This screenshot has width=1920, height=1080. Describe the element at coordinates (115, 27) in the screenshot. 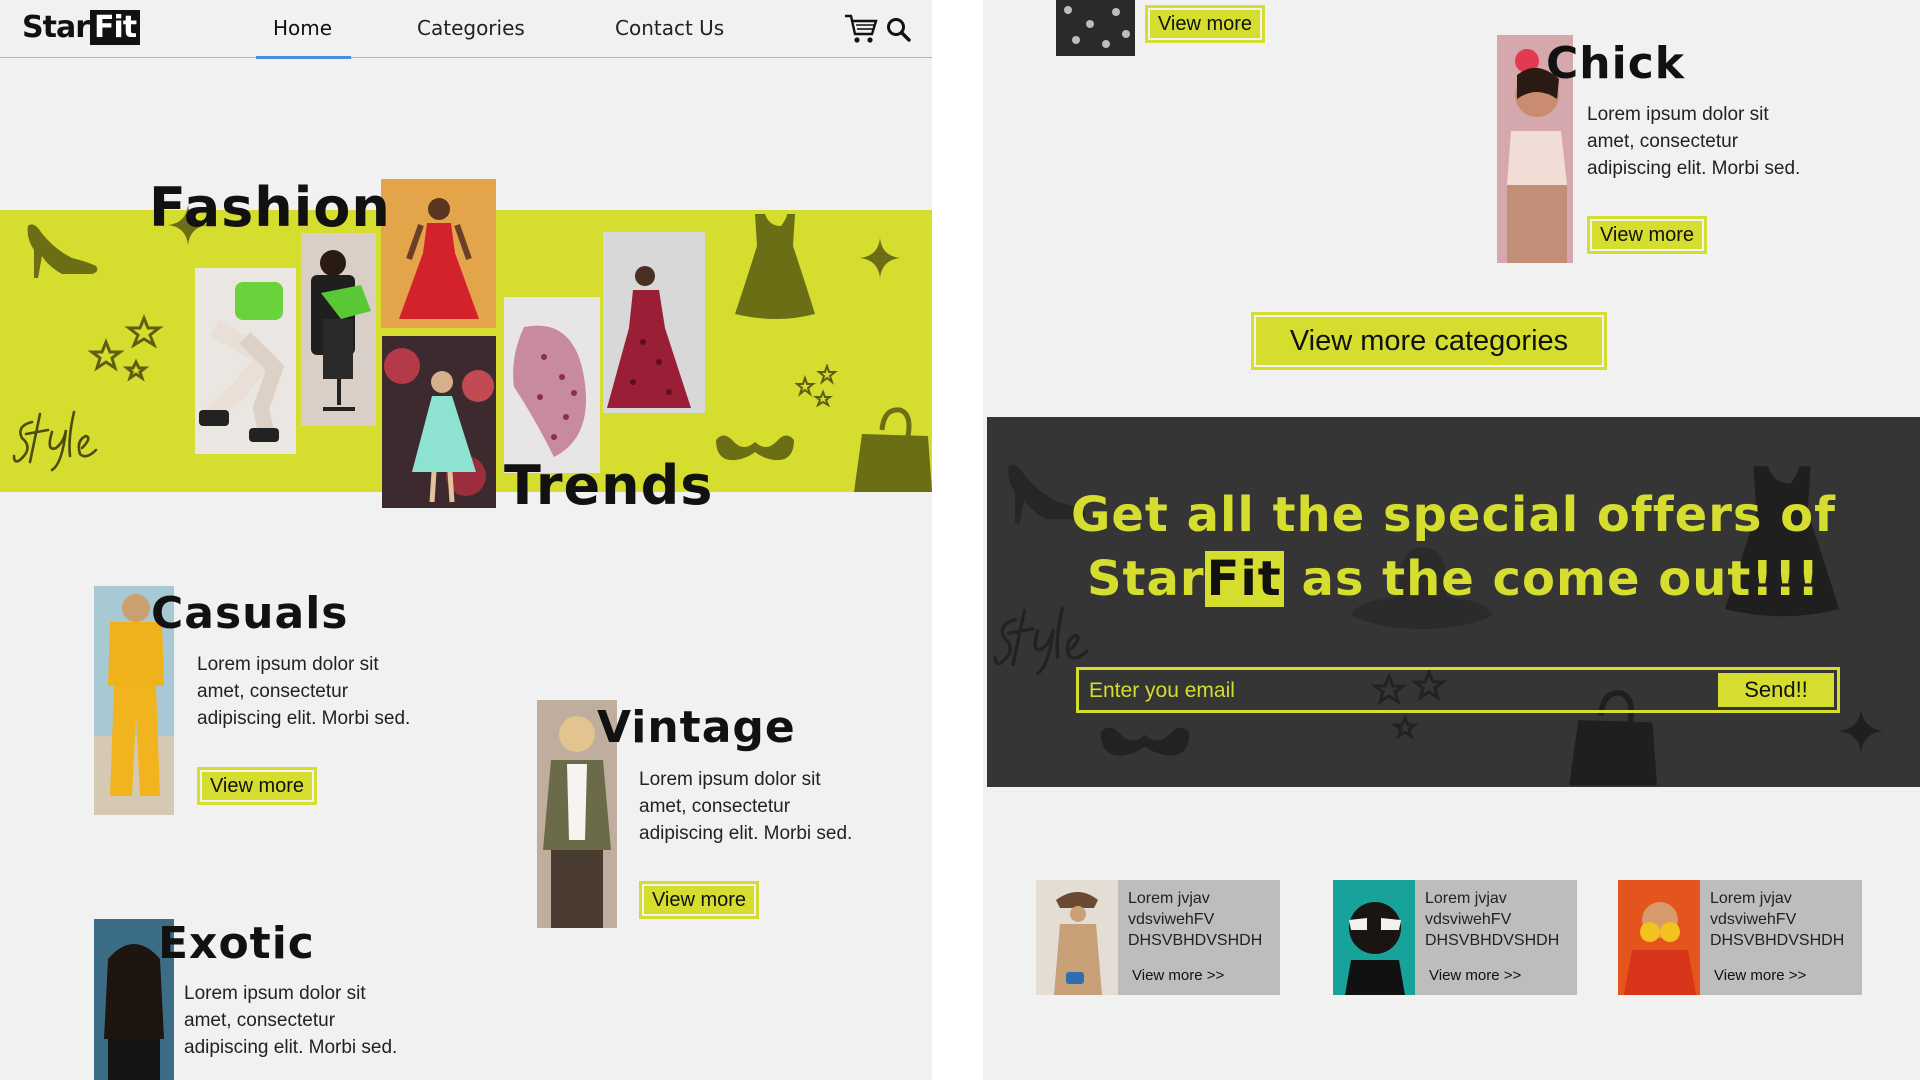

I see `logo-fit-text: Fit` at that location.